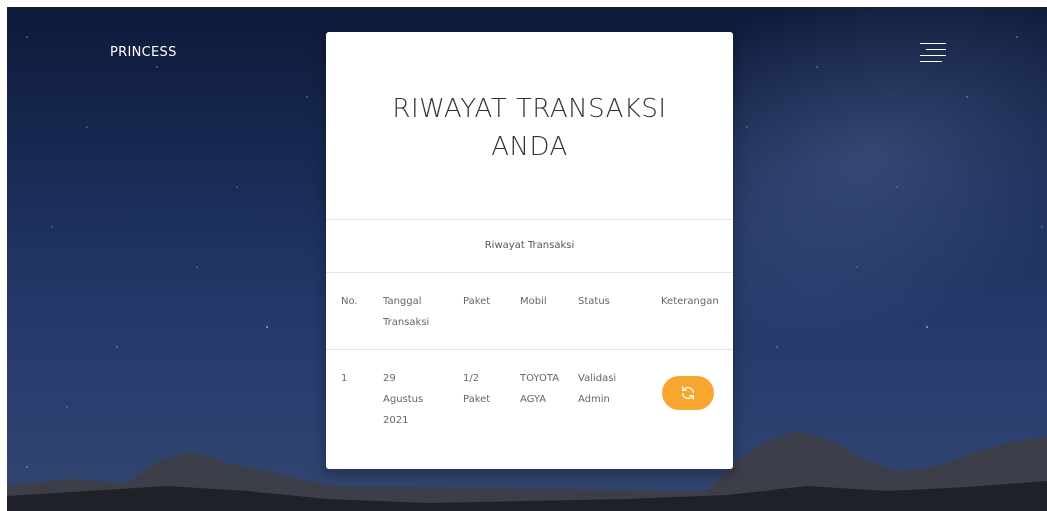  I want to click on header-mobil: Mobil, so click(533, 301).